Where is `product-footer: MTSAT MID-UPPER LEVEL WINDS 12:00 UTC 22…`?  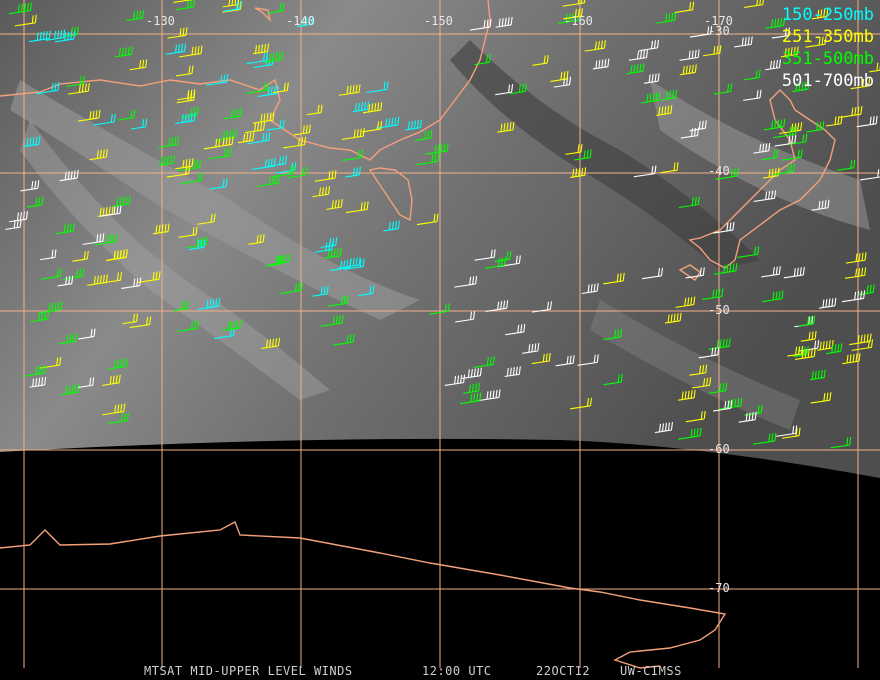 product-footer: MTSAT MID-UPPER LEVEL WINDS 12:00 UTC 22… is located at coordinates (440, 671).